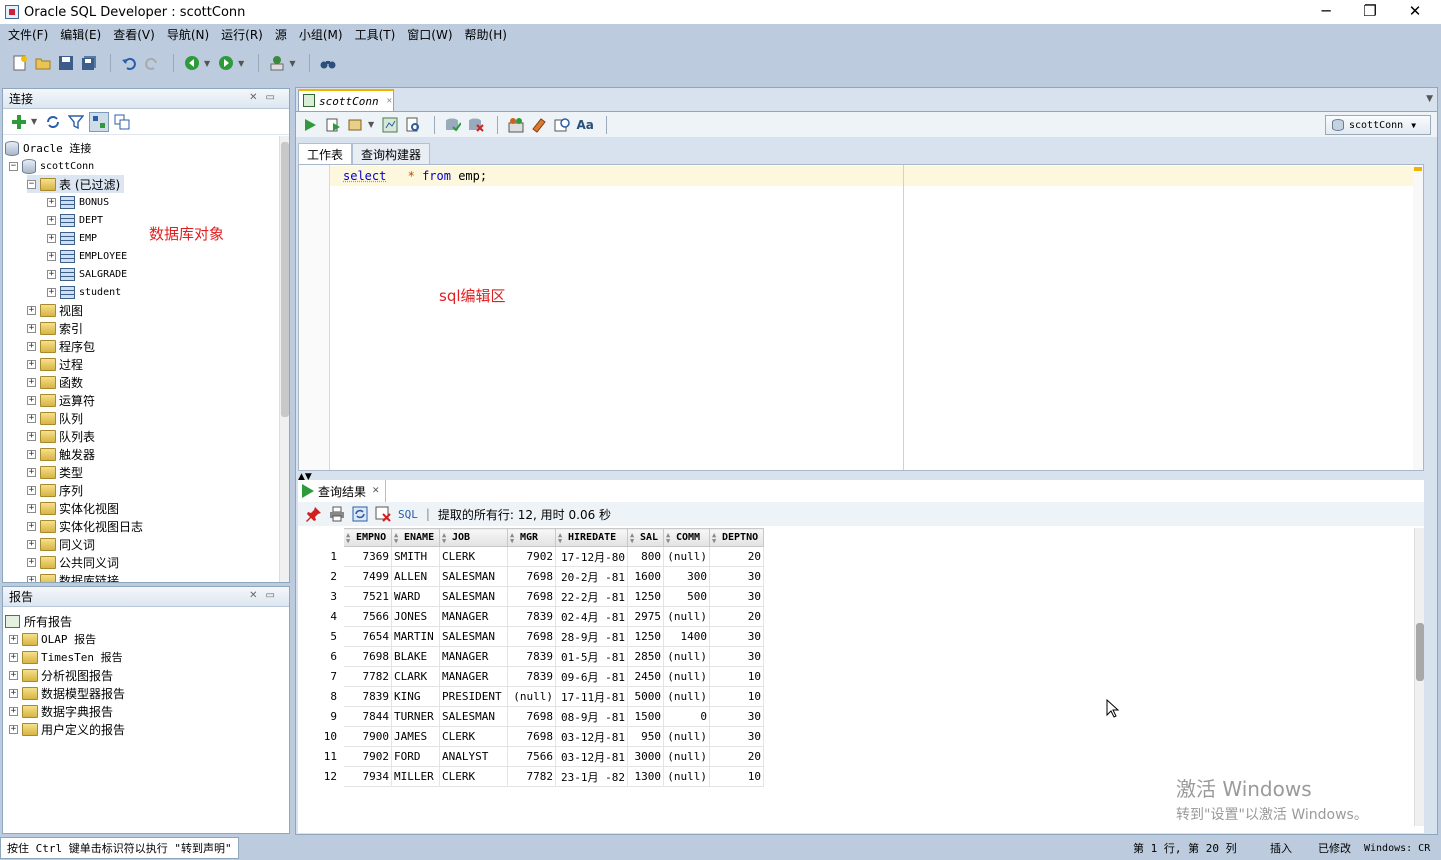  I want to click on connections-scrollbar, so click(284, 359).